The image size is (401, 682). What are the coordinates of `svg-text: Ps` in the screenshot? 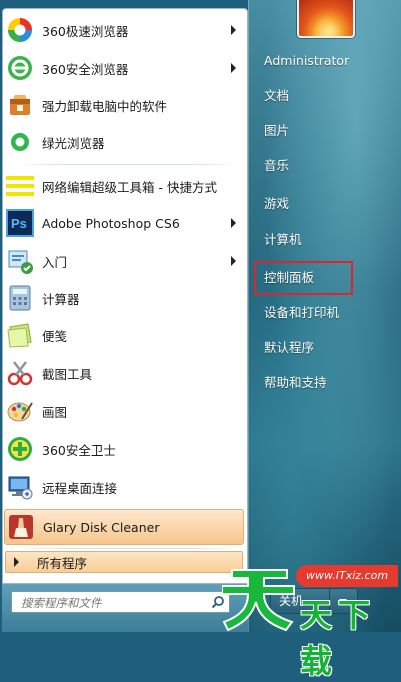 It's located at (19, 223).